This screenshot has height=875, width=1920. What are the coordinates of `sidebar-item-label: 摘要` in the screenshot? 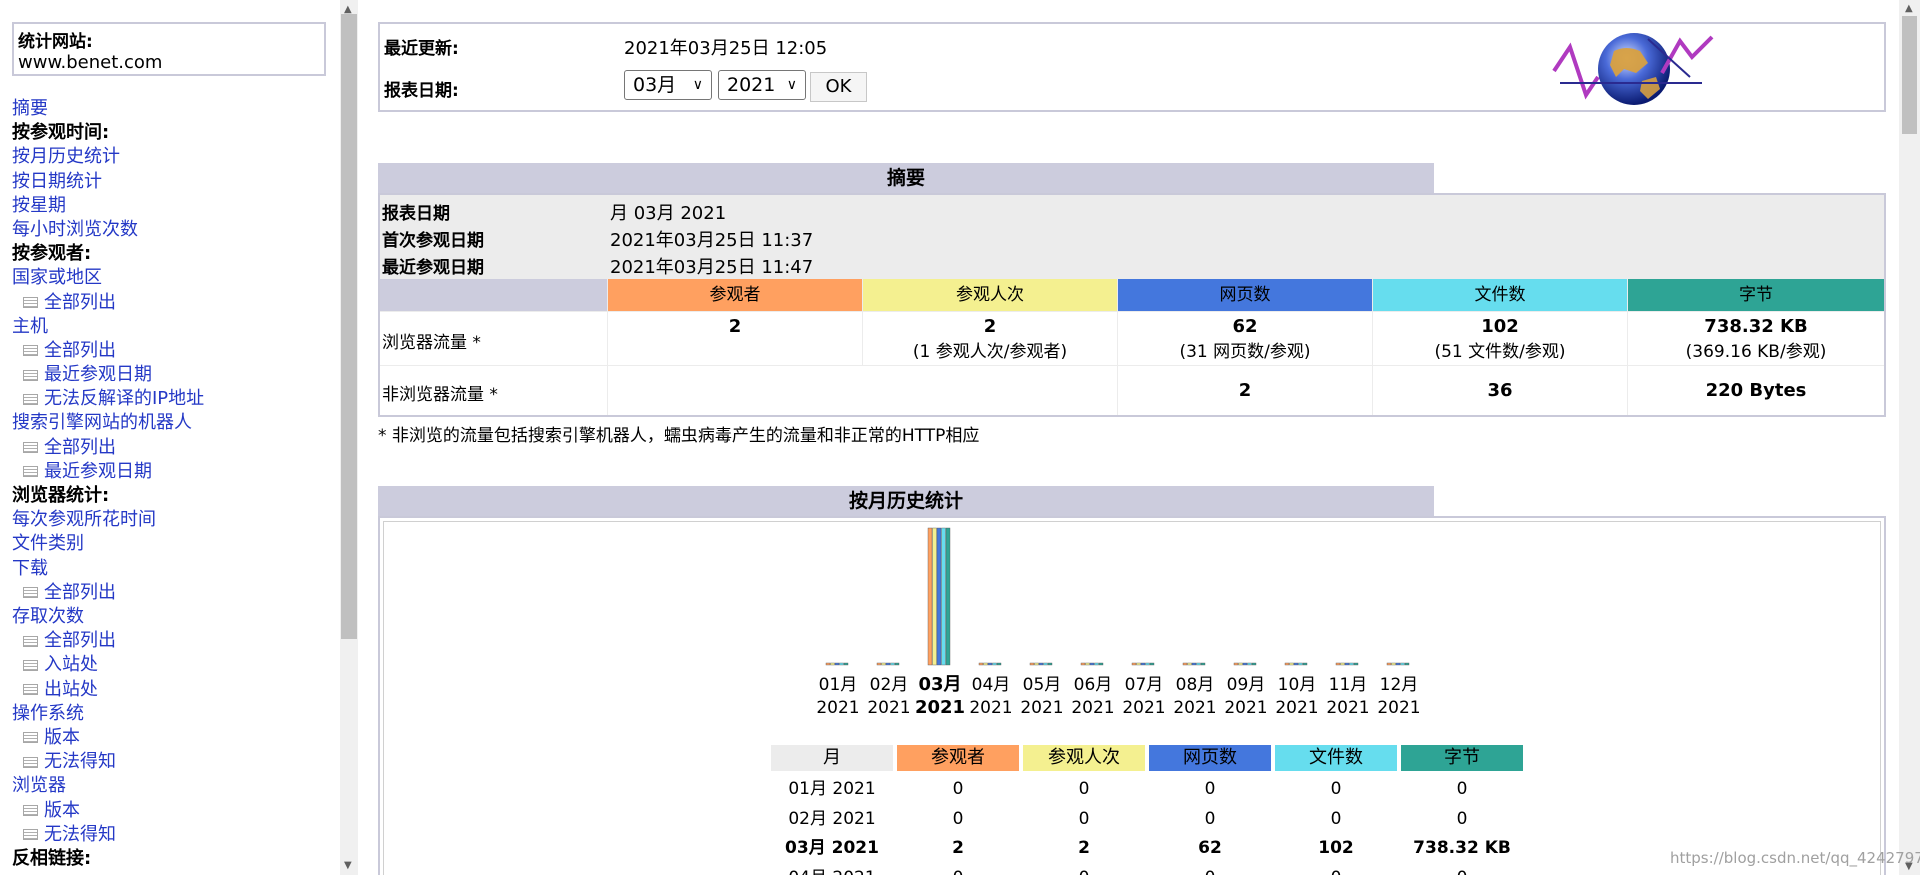 It's located at (30, 108).